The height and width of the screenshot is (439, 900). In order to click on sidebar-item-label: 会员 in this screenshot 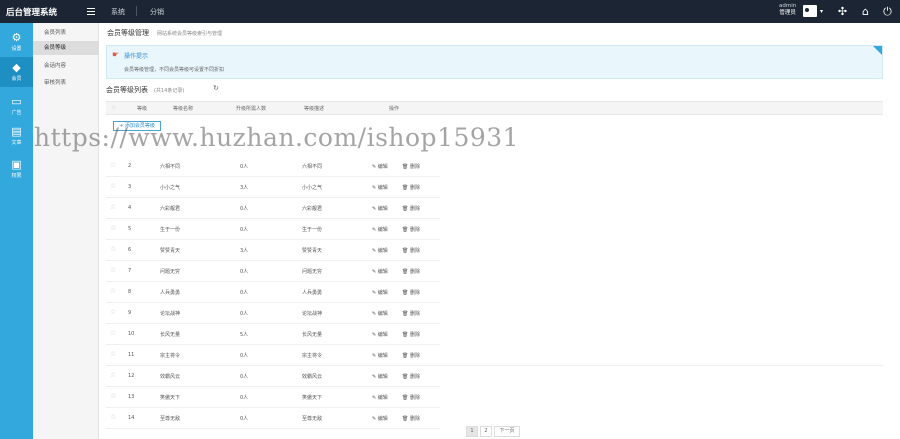, I will do `click(16, 79)`.